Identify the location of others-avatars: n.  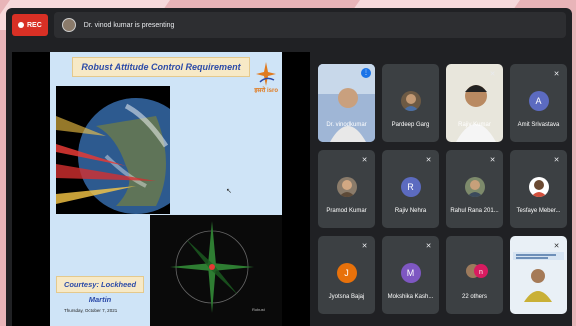
(477, 271).